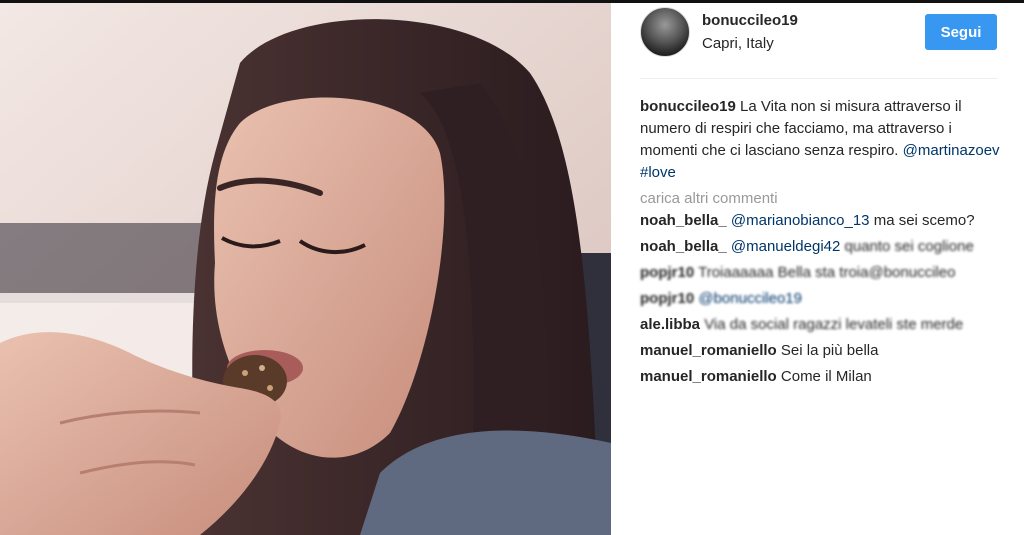 The width and height of the screenshot is (1024, 535). Describe the element at coordinates (951, 150) in the screenshot. I see `caption-mention: @martinazoev` at that location.